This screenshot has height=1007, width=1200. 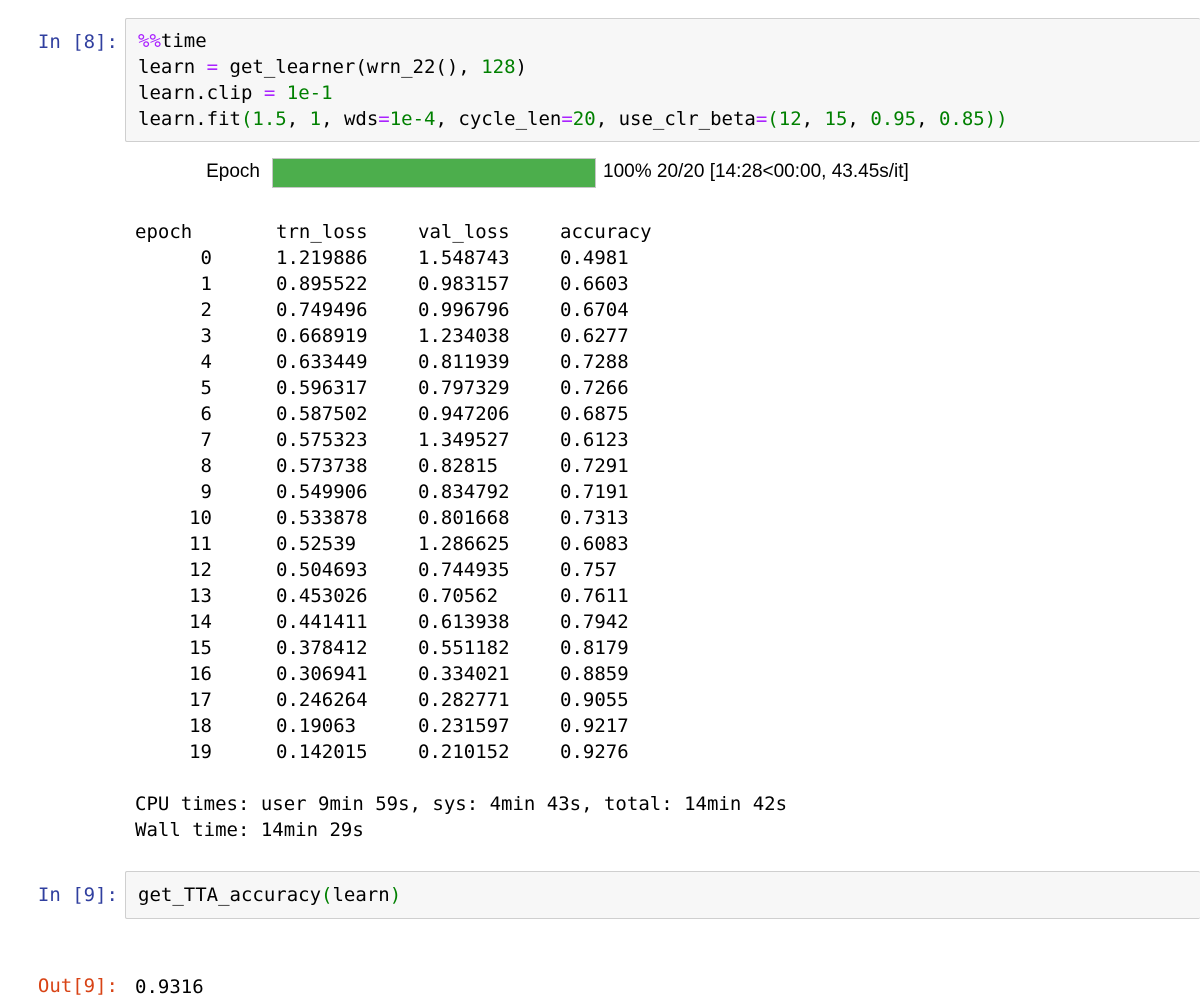 What do you see at coordinates (309, 93) in the screenshot?
I see `code-number: 1e-1` at bounding box center [309, 93].